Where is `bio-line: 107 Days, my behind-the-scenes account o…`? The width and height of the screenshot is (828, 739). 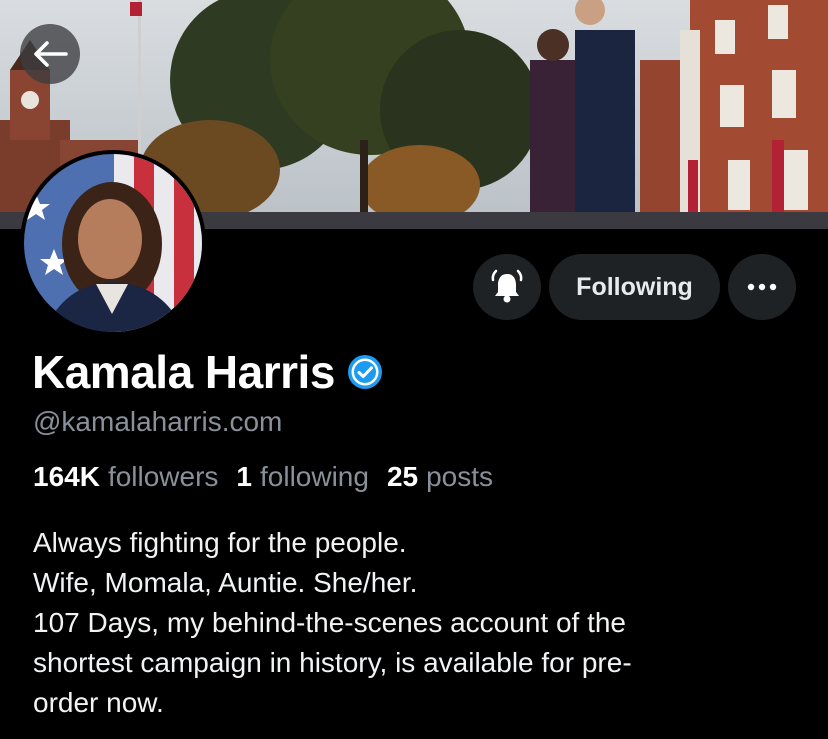 bio-line: 107 Days, my behind-the-scenes account o… is located at coordinates (330, 622).